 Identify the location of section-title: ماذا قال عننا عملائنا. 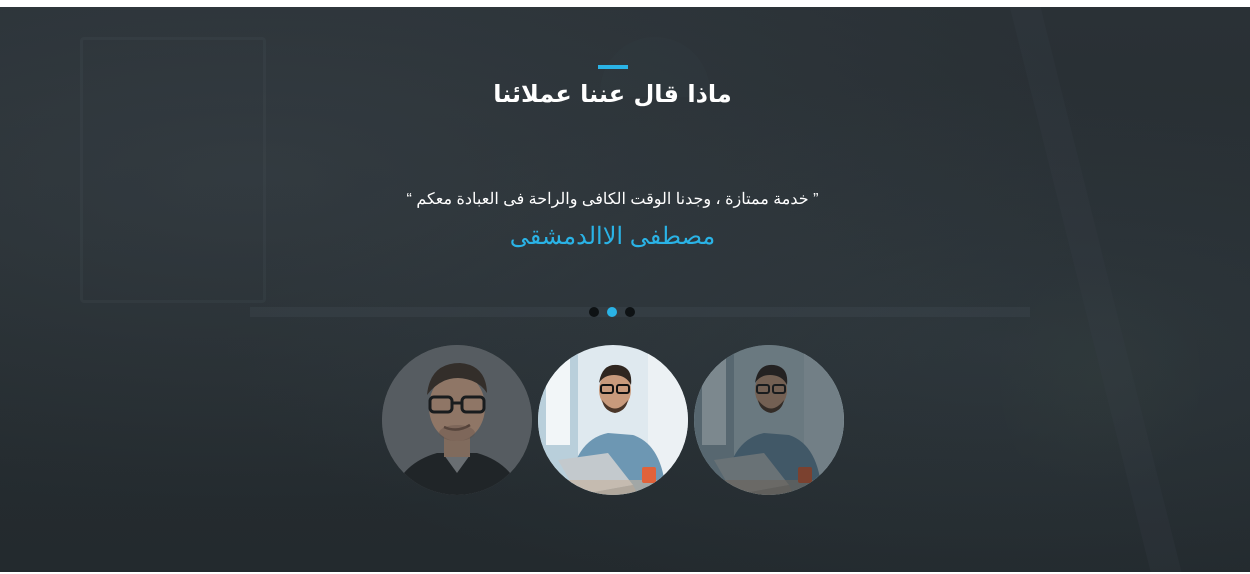
(612, 94).